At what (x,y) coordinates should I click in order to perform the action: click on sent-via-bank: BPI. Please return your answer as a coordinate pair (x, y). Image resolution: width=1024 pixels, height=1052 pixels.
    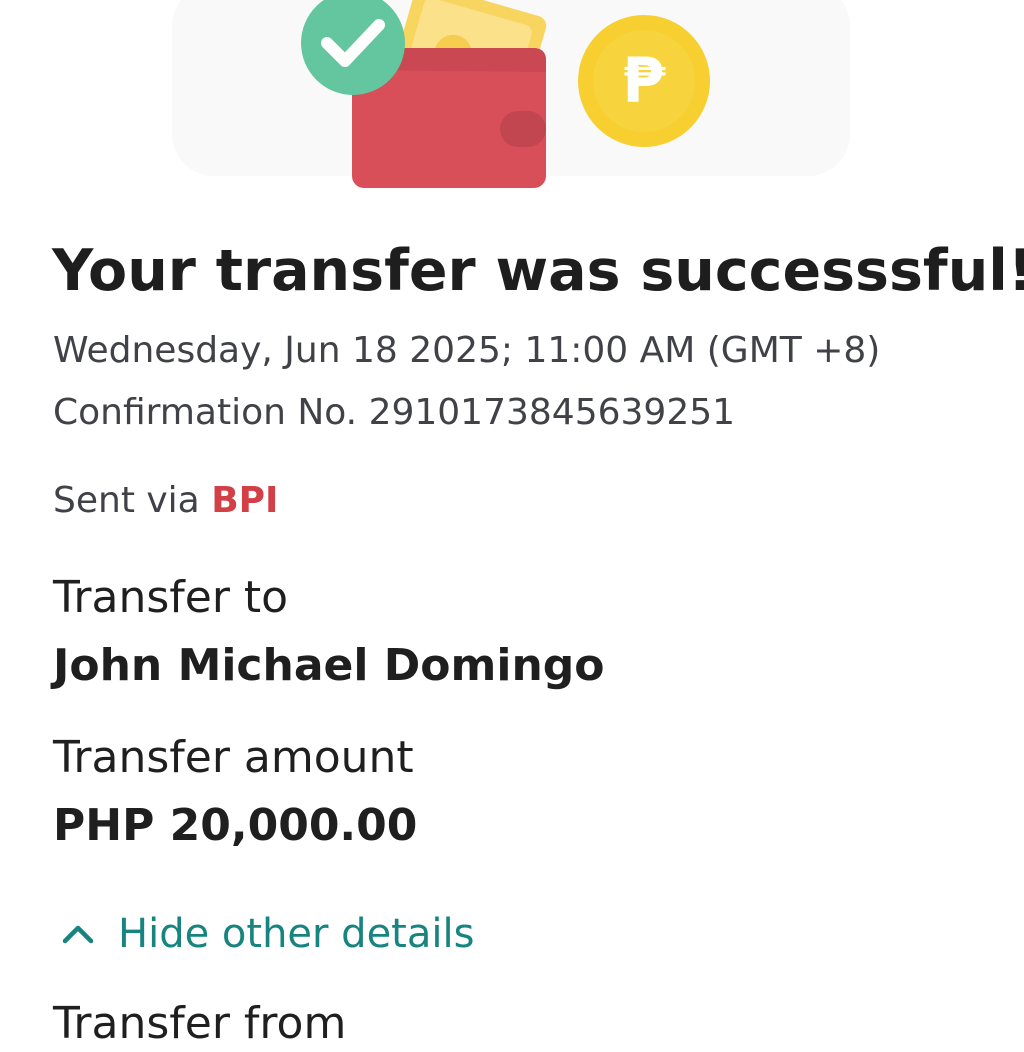
    Looking at the image, I should click on (245, 500).